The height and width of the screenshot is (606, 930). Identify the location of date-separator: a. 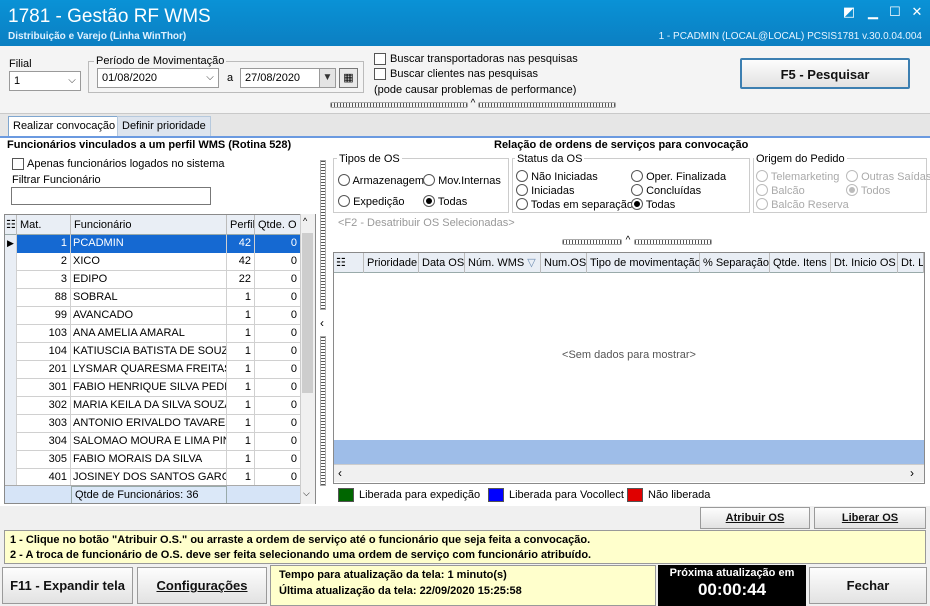
(230, 78).